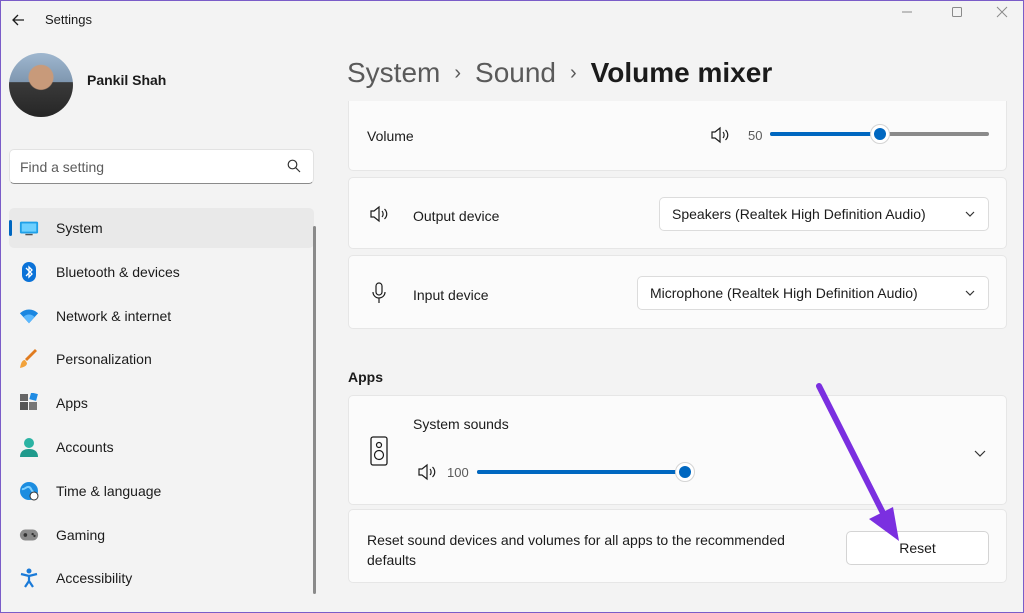 This screenshot has height=613, width=1024. Describe the element at coordinates (161, 535) in the screenshot. I see `sidebar-item-gaming: Gaming` at that location.